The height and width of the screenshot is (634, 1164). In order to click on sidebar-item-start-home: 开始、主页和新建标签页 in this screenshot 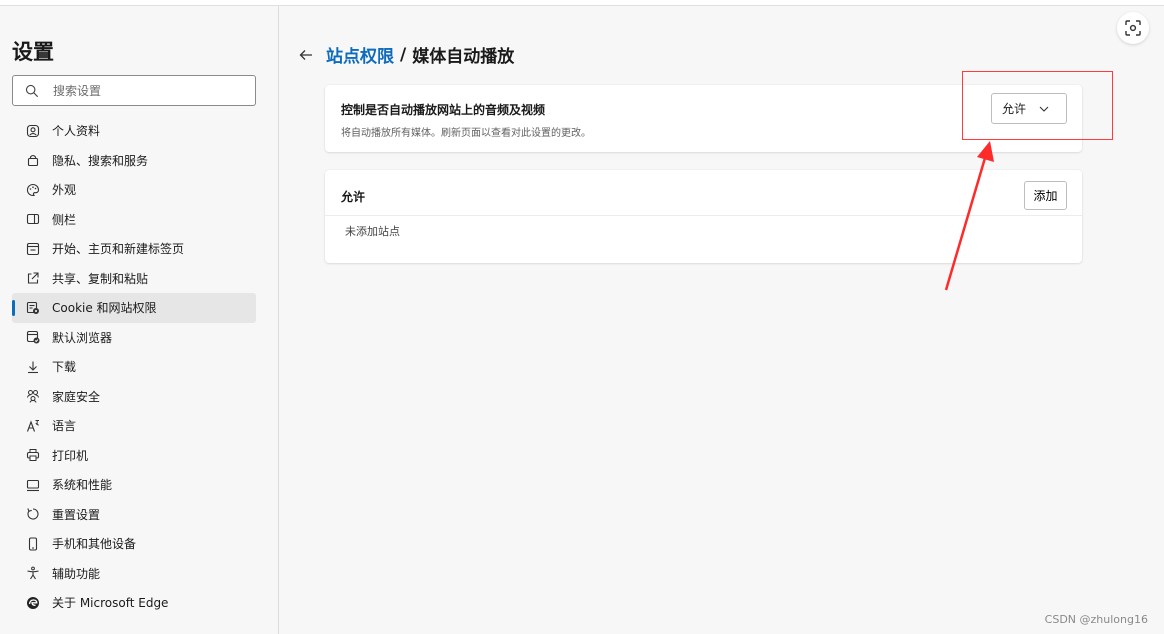, I will do `click(134, 249)`.